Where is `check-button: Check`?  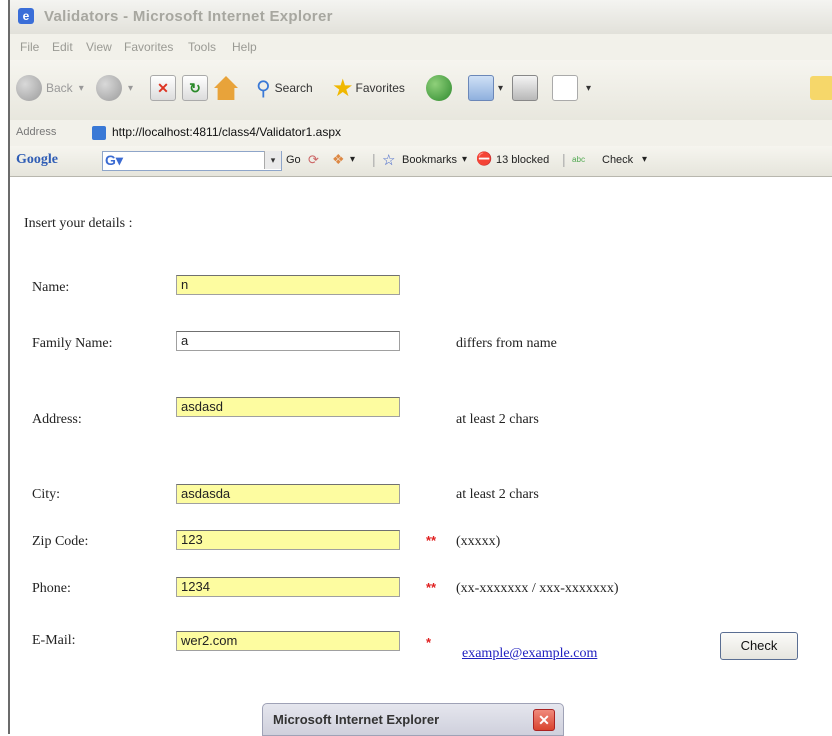
check-button: Check is located at coordinates (759, 646).